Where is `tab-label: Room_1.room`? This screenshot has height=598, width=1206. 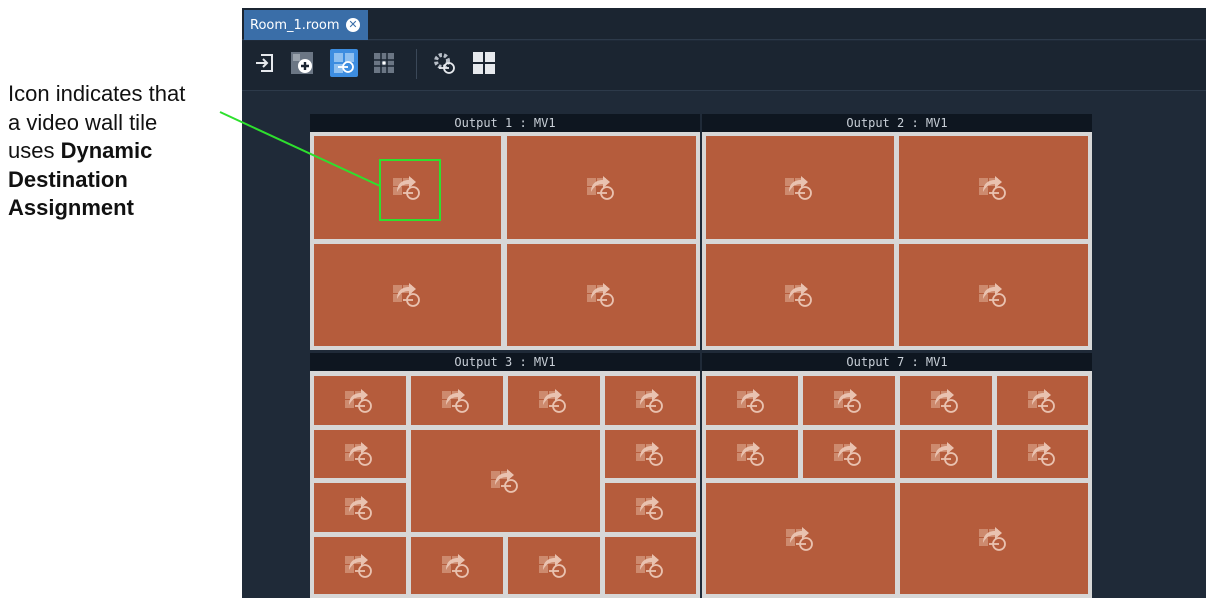 tab-label: Room_1.room is located at coordinates (295, 25).